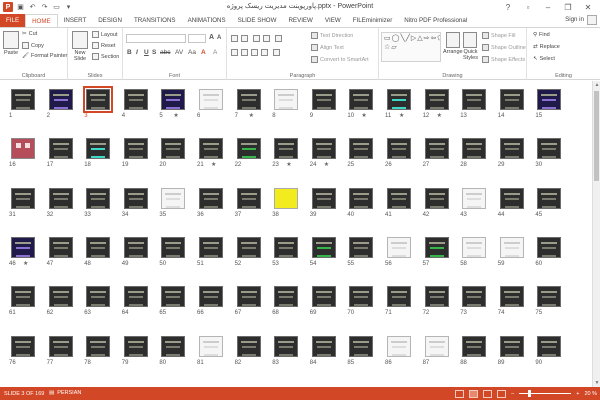 This screenshot has width=600, height=400. I want to click on shapes-gallery: ▭◯╲╱▷△⇨⇦⬠◇▯⌒{}☆▱, so click(411, 47).